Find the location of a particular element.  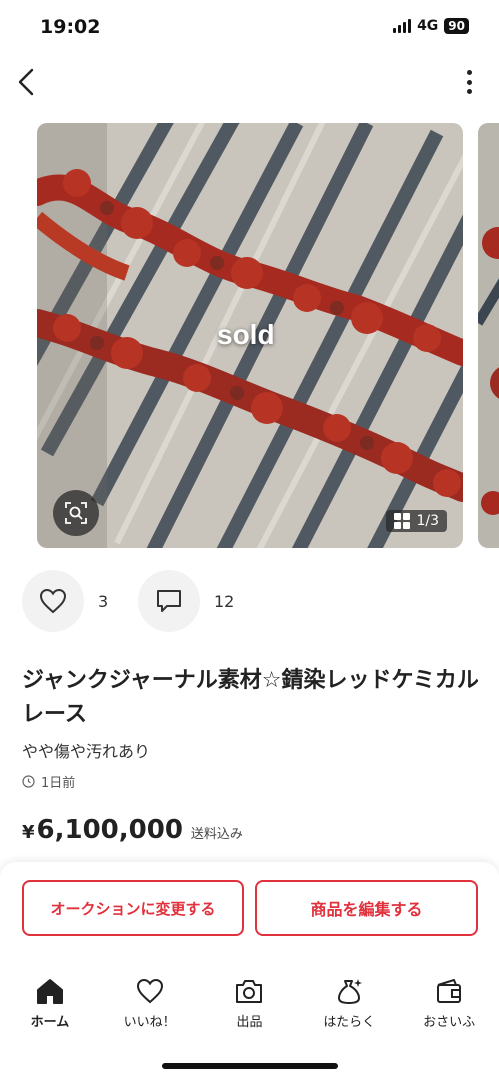

price-value: 6,100,000 is located at coordinates (109, 830).